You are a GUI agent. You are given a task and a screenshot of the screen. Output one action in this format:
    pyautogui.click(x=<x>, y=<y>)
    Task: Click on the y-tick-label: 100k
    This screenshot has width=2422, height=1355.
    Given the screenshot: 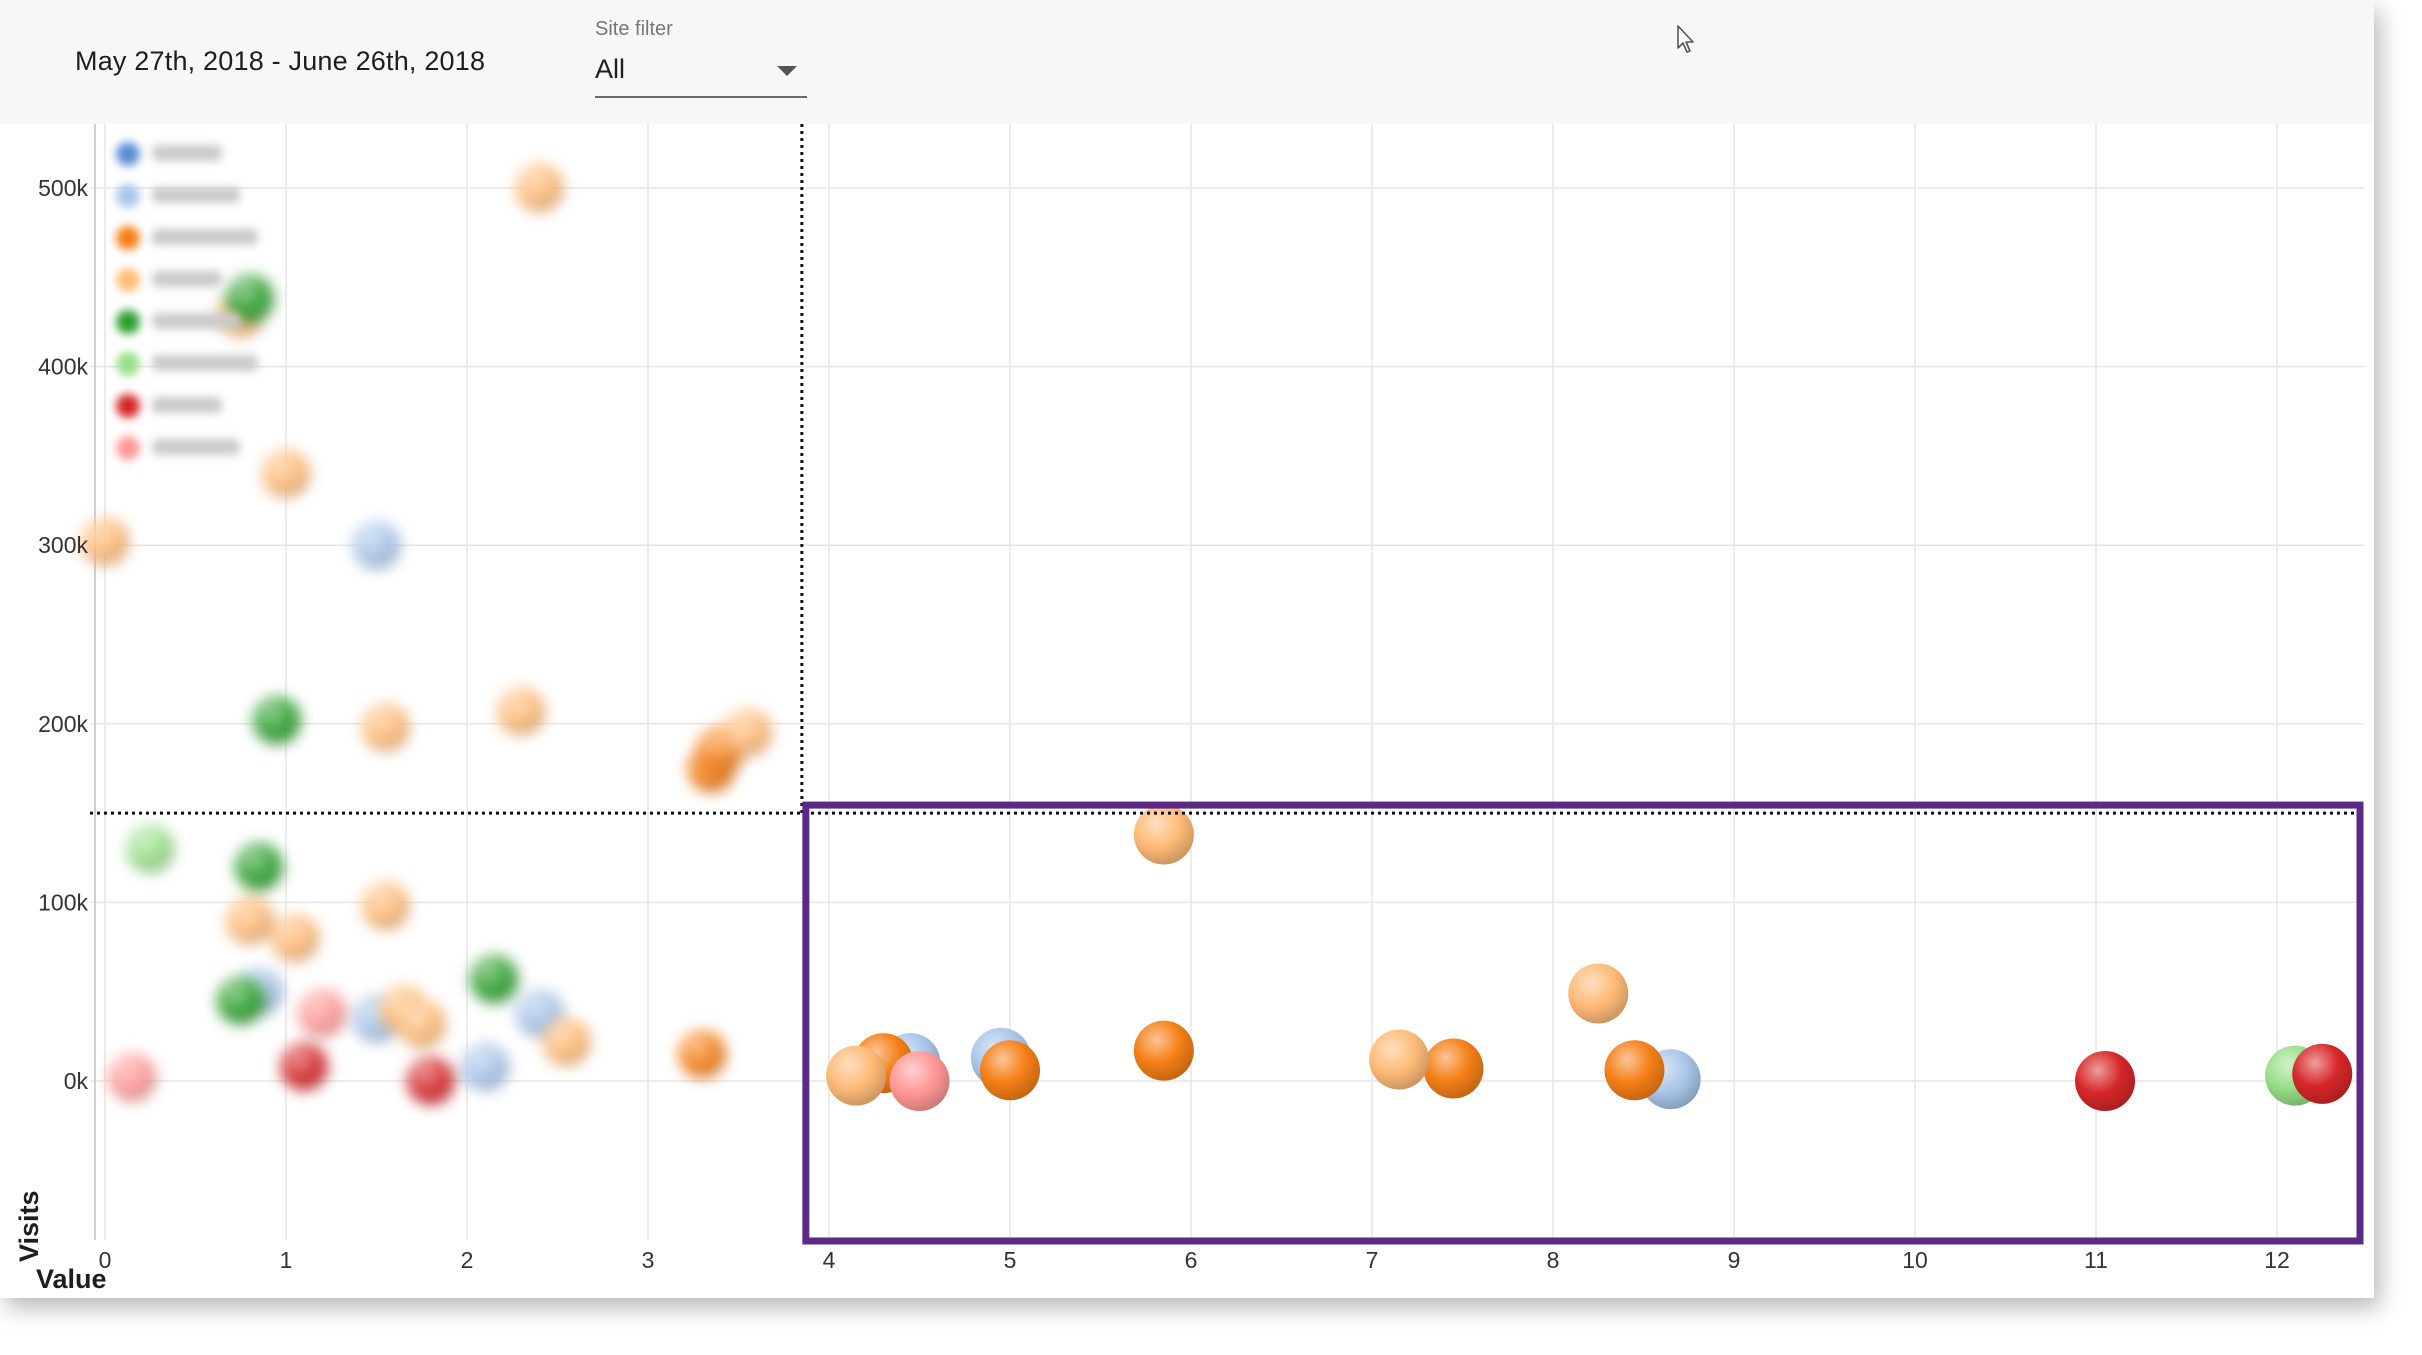 What is the action you would take?
    pyautogui.click(x=63, y=902)
    